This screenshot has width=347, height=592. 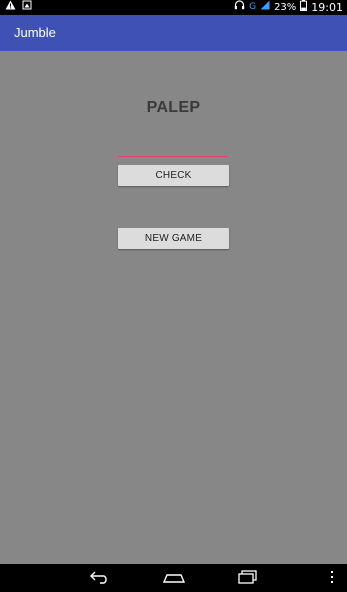 I want to click on status-right: G 23% 19:01, so click(x=288, y=7).